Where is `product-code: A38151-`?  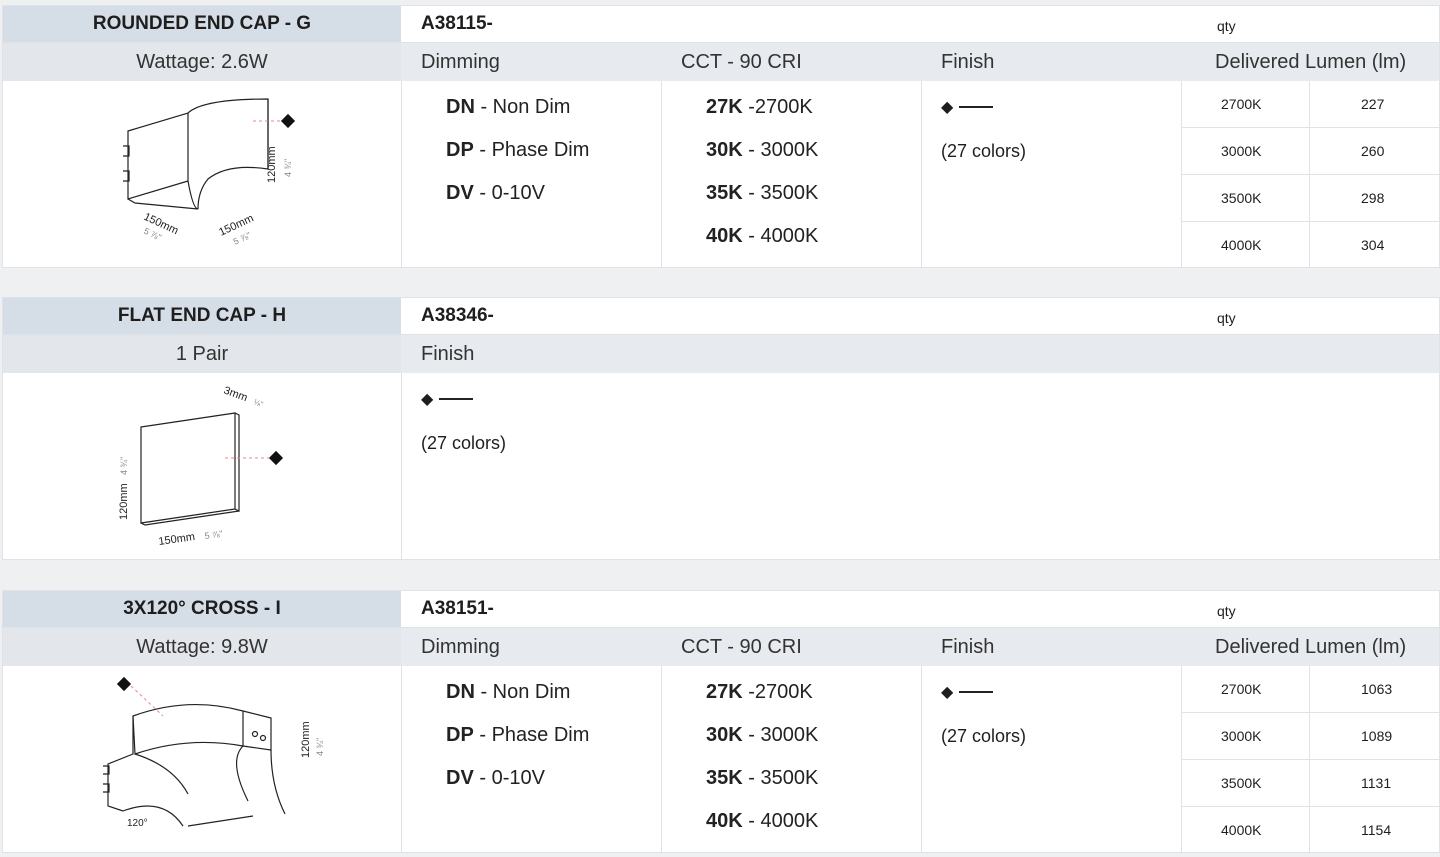
product-code: A38151- is located at coordinates (457, 608).